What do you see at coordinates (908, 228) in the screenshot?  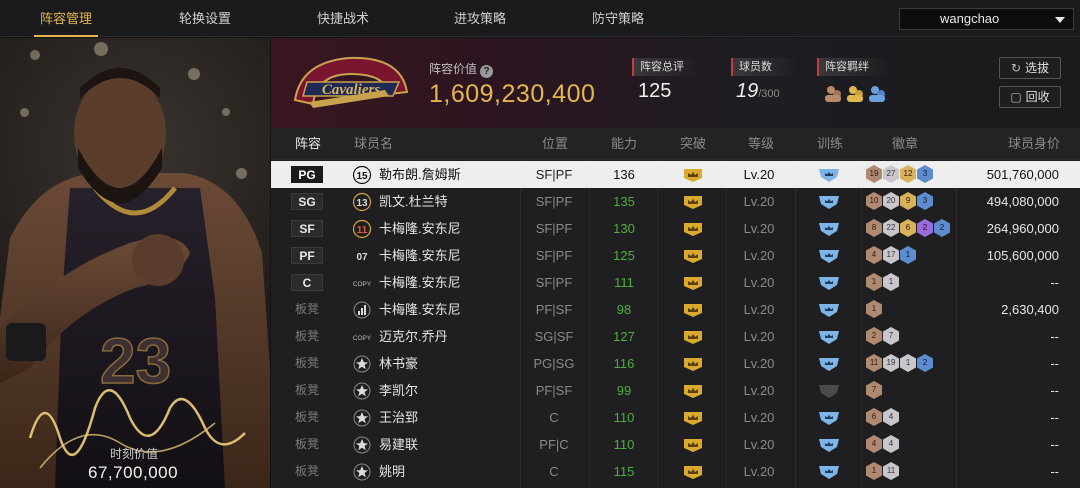 I see `badge-gold: 6` at bounding box center [908, 228].